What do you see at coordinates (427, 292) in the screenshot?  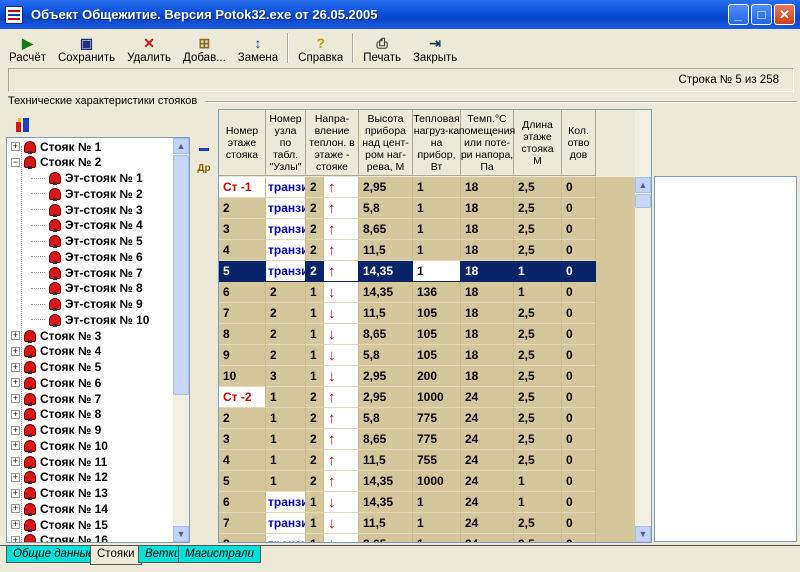 I see `table-row: 6 2 1 ↓ 14,35 136 18 1 0` at bounding box center [427, 292].